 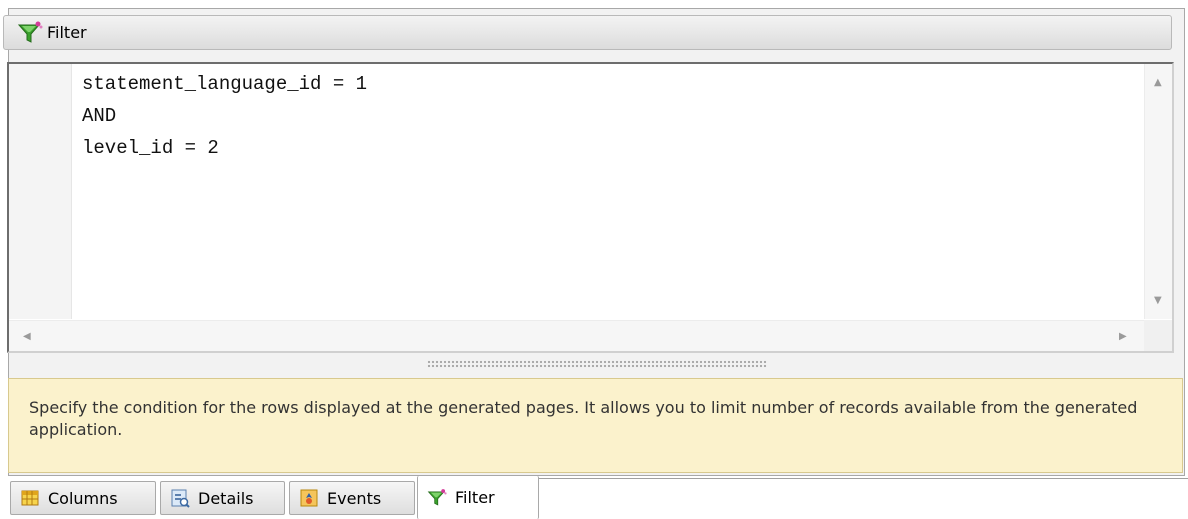 I want to click on tab-columns-label: Columns, so click(x=83, y=498).